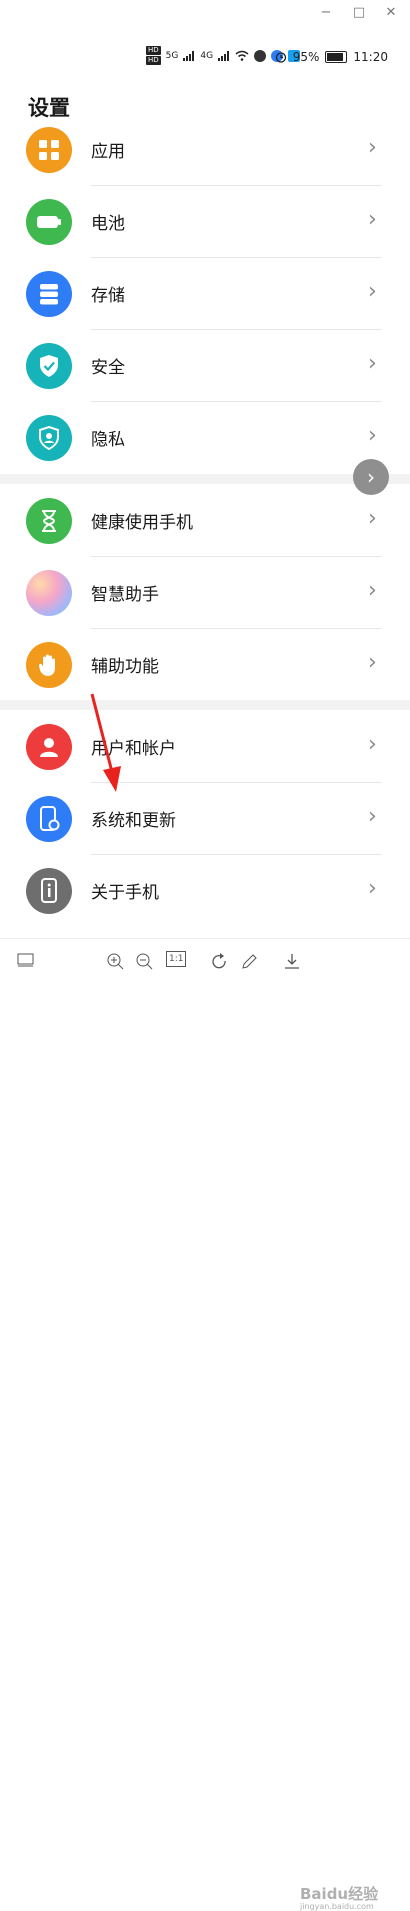  What do you see at coordinates (205, 222) in the screenshot?
I see `settings-item: 电池 ›` at bounding box center [205, 222].